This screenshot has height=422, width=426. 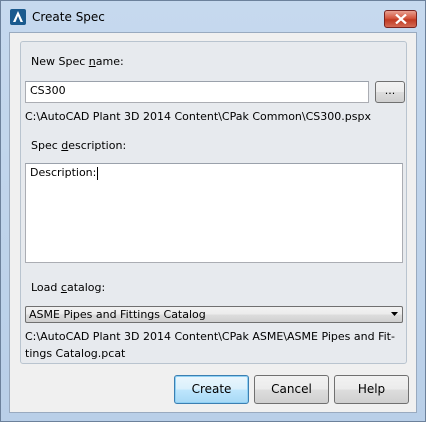 I want to click on catalog-path-line2: tings Catalog.pcat, so click(x=75, y=353).